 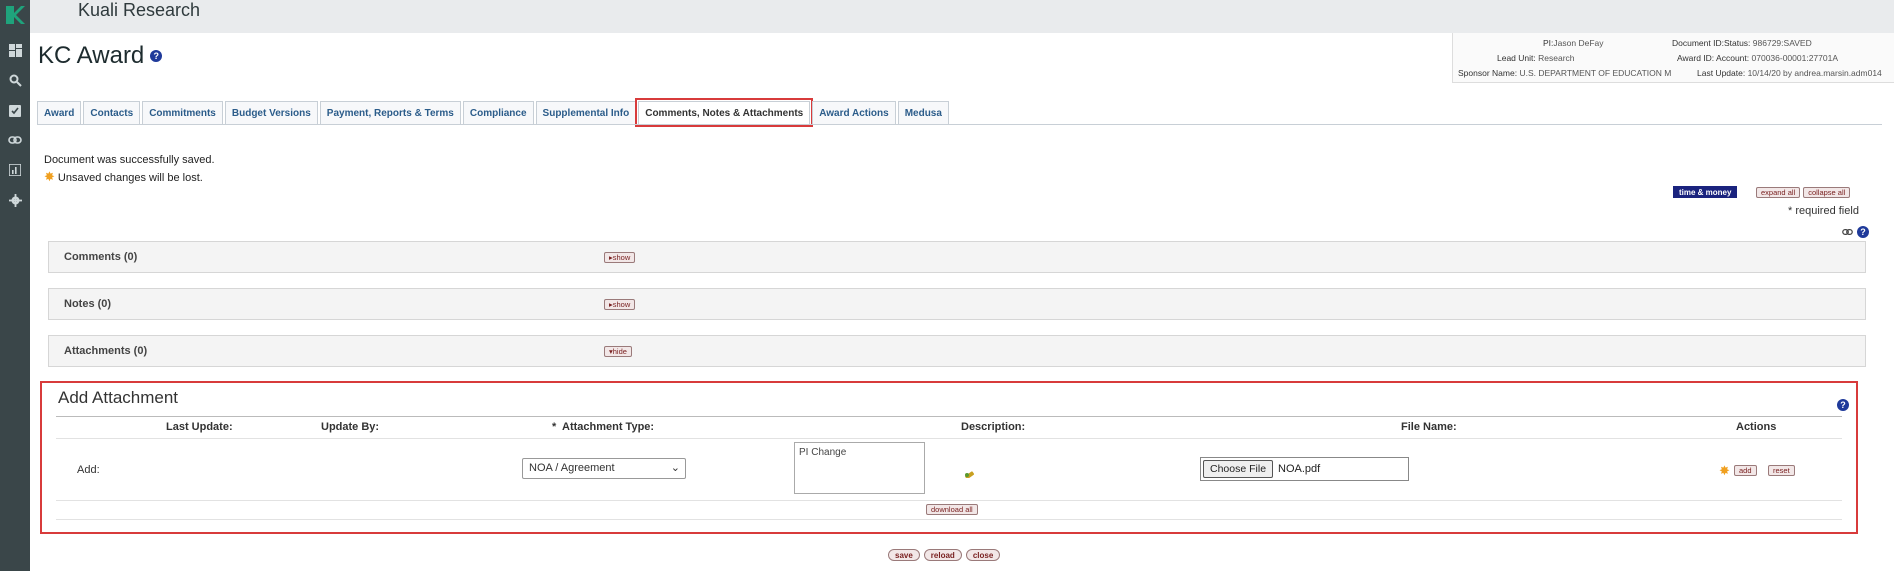 I want to click on file-name-header: File Name:, so click(x=1429, y=427).